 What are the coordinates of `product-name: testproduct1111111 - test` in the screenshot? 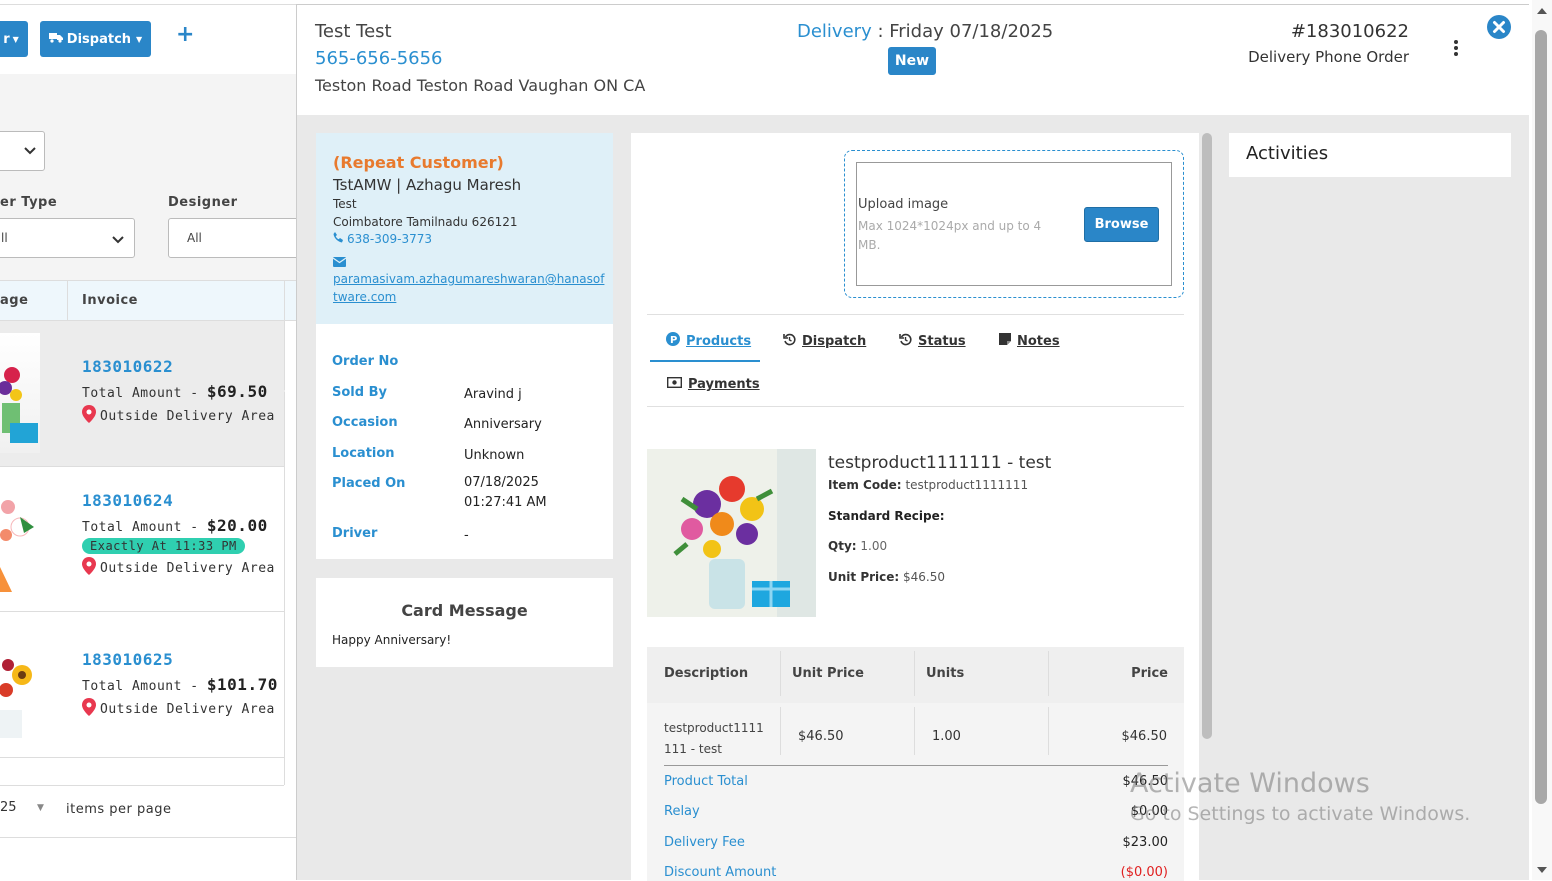 It's located at (940, 463).